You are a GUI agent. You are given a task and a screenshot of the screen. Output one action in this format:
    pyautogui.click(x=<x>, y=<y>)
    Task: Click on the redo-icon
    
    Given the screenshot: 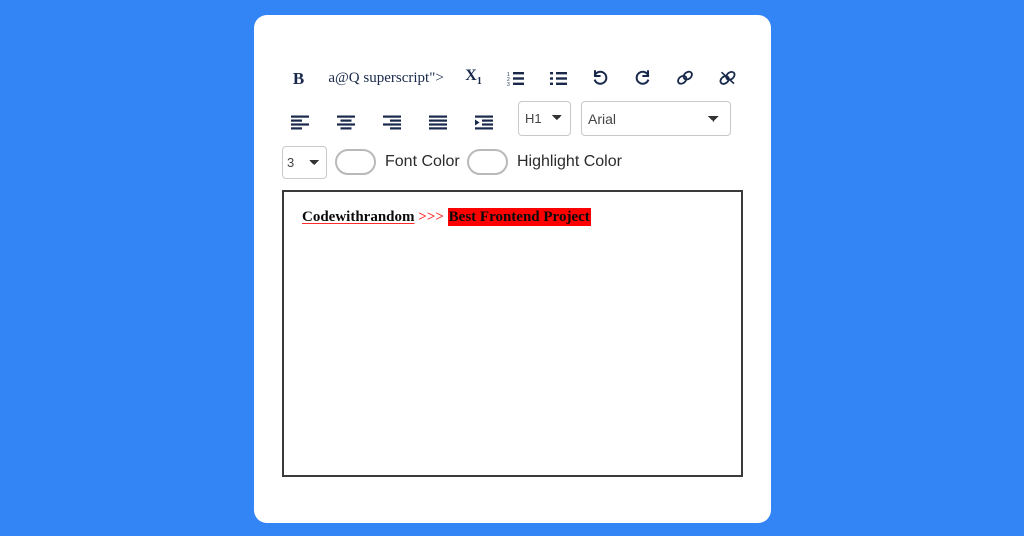 What is the action you would take?
    pyautogui.click(x=642, y=78)
    